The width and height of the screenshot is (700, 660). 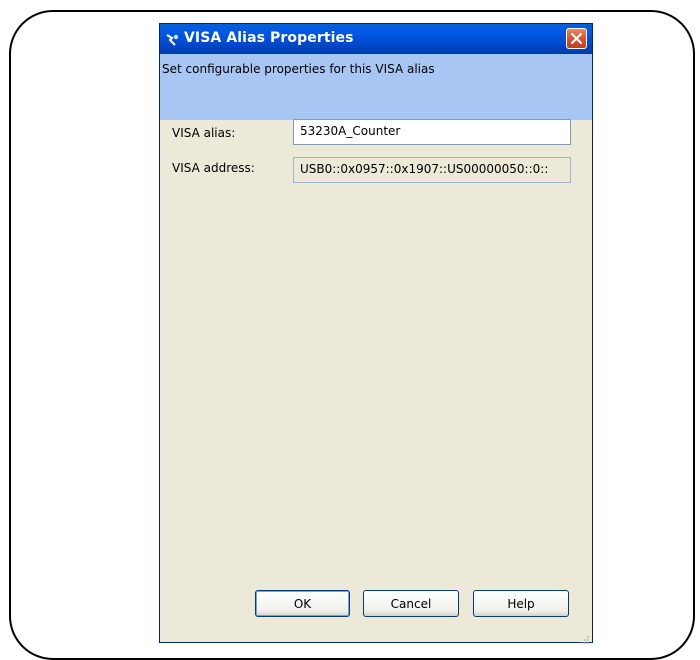 I want to click on ok-button: OK, so click(x=302, y=603).